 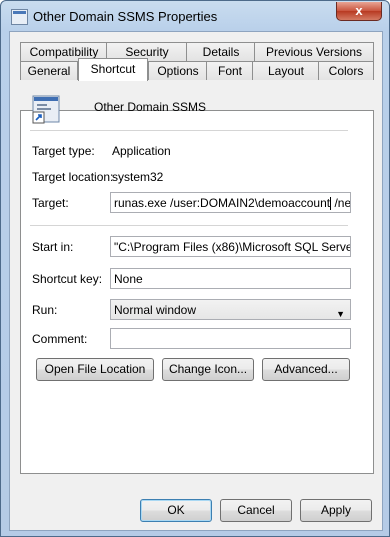 What do you see at coordinates (230, 70) in the screenshot?
I see `tab-font: Font` at bounding box center [230, 70].